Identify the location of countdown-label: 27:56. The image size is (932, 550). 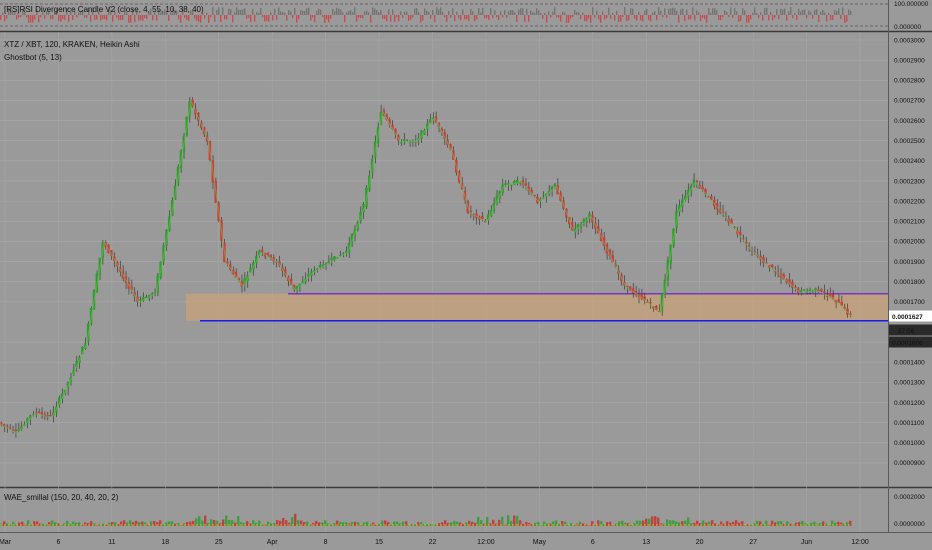
(906, 331).